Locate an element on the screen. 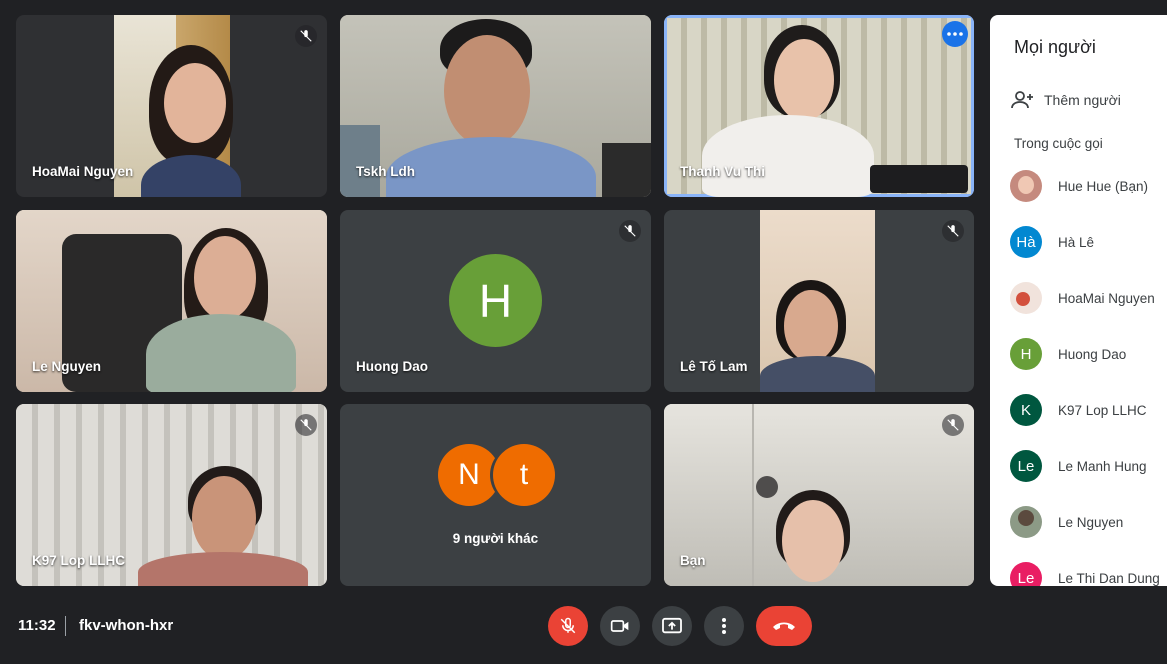 The width and height of the screenshot is (1167, 664). present-icon is located at coordinates (672, 625).